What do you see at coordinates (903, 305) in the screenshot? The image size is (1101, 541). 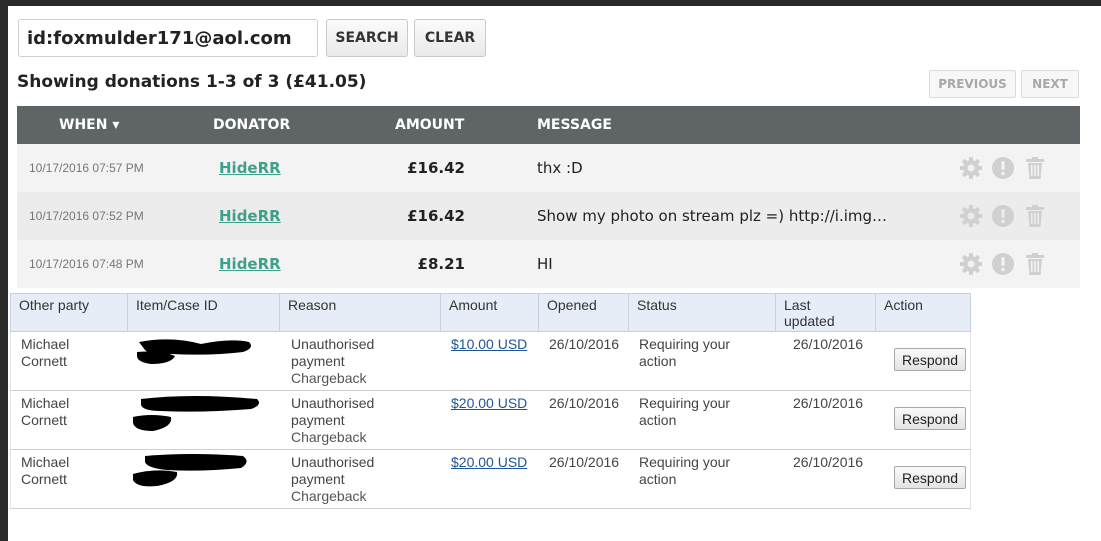 I see `header-action: Action` at bounding box center [903, 305].